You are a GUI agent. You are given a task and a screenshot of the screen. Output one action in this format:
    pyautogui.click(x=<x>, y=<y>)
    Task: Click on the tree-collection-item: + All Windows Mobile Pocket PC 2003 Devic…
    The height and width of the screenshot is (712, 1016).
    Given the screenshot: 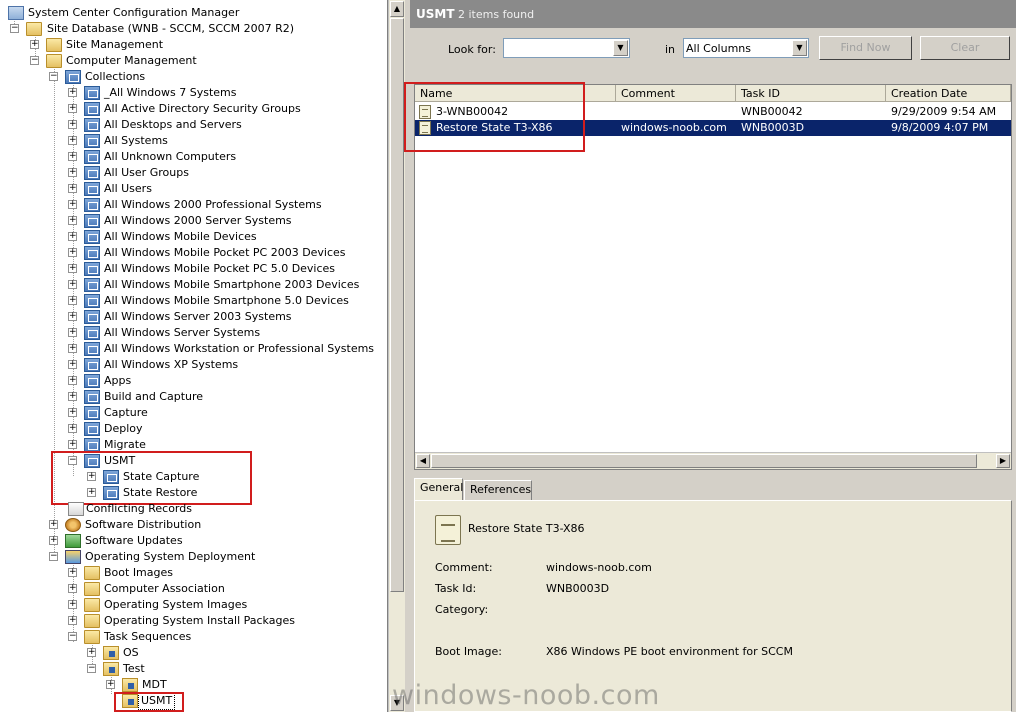 What is the action you would take?
    pyautogui.click(x=218, y=253)
    